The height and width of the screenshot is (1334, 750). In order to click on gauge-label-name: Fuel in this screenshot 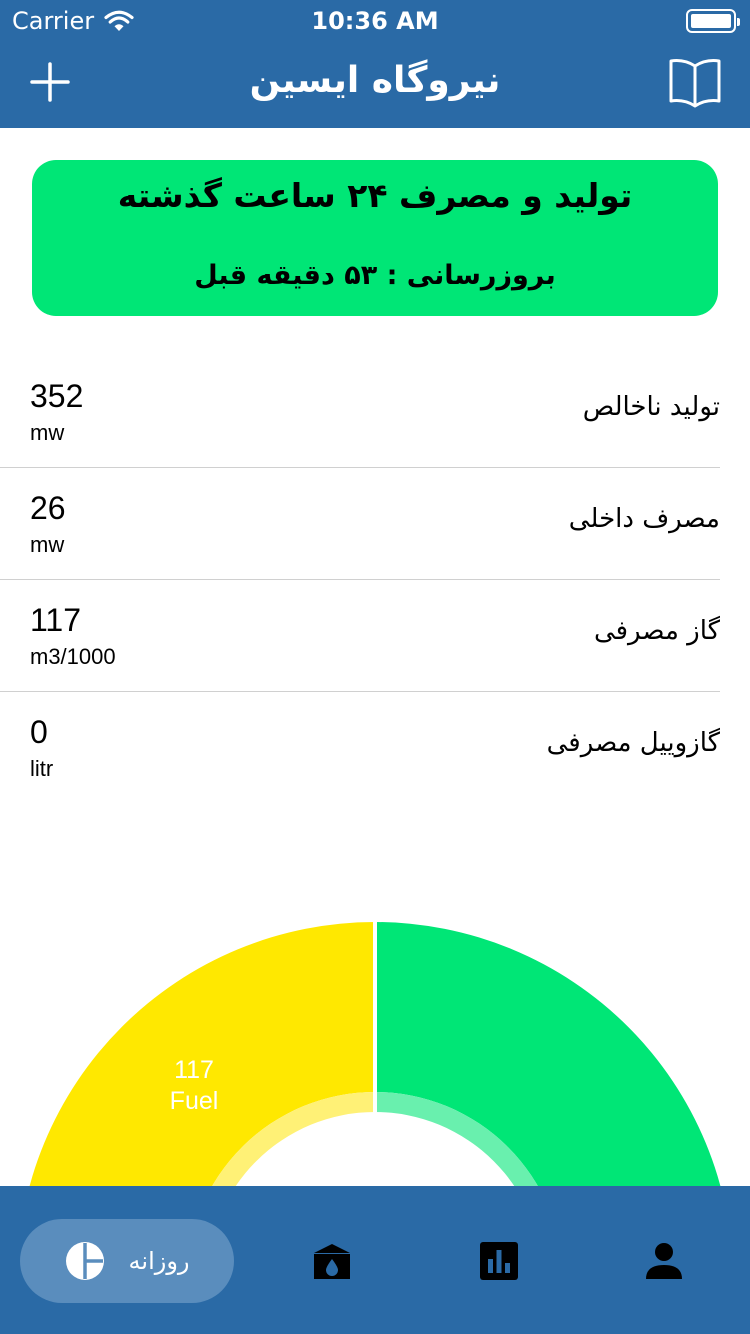, I will do `click(194, 1101)`.